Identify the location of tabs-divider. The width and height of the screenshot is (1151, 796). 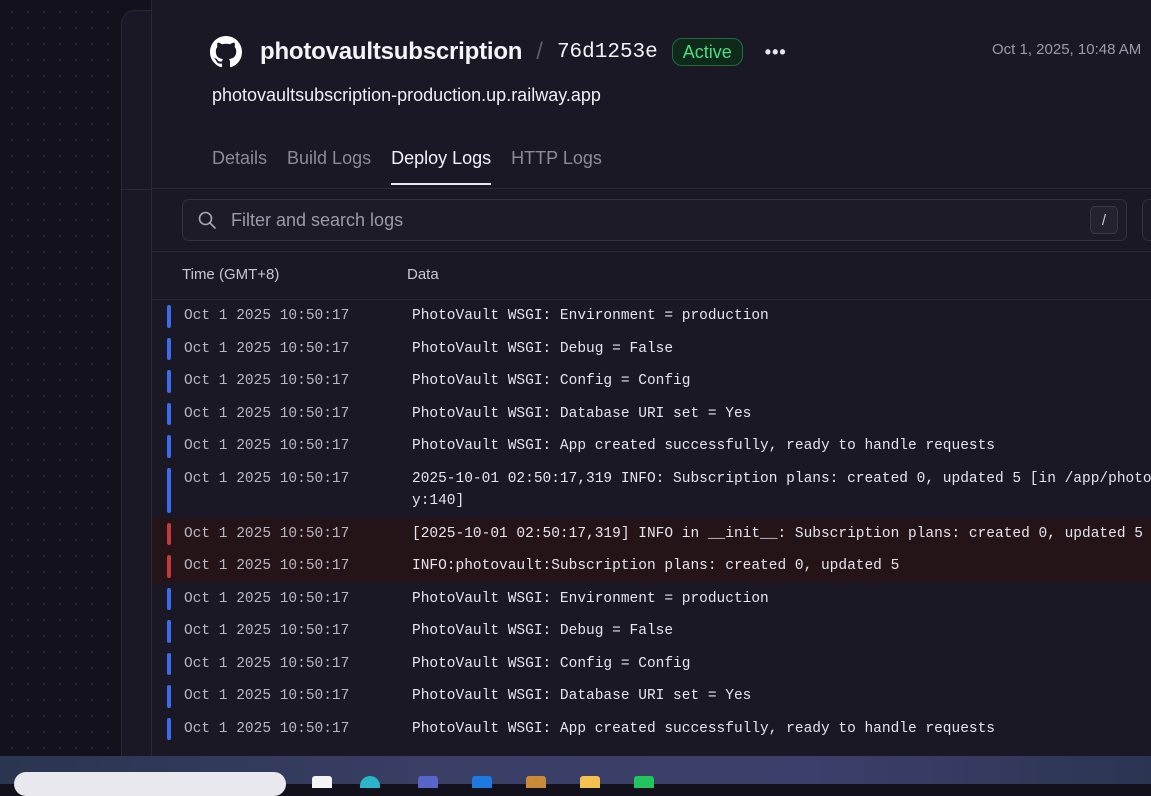
(651, 188).